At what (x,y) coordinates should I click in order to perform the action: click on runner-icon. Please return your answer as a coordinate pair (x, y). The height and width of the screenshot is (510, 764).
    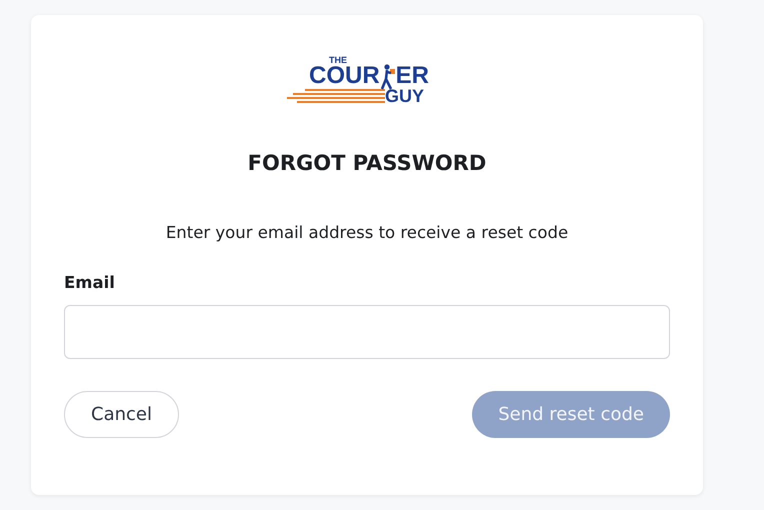
    Looking at the image, I should click on (387, 77).